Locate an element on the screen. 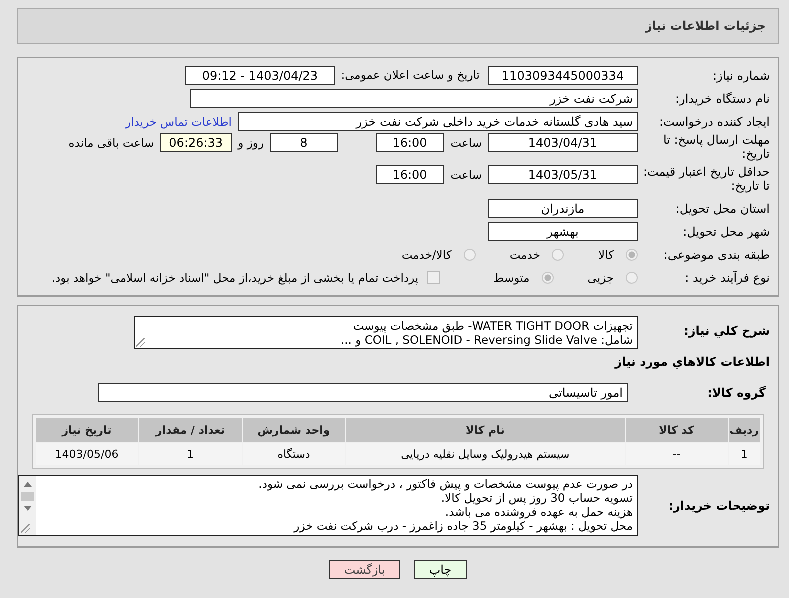 This screenshot has height=598, width=789. scrollbar is located at coordinates (27, 505).